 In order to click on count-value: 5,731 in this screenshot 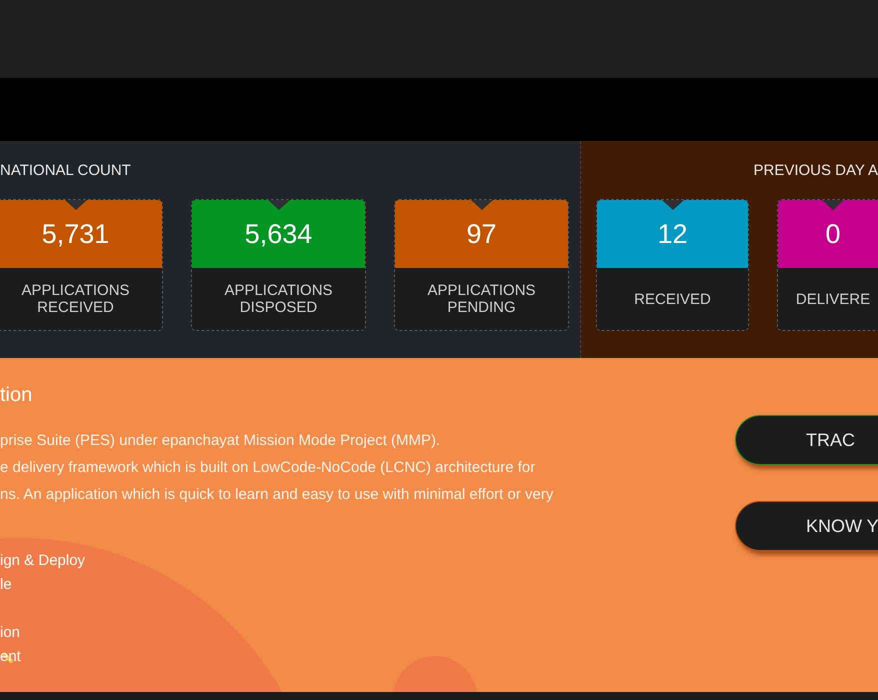, I will do `click(76, 234)`.